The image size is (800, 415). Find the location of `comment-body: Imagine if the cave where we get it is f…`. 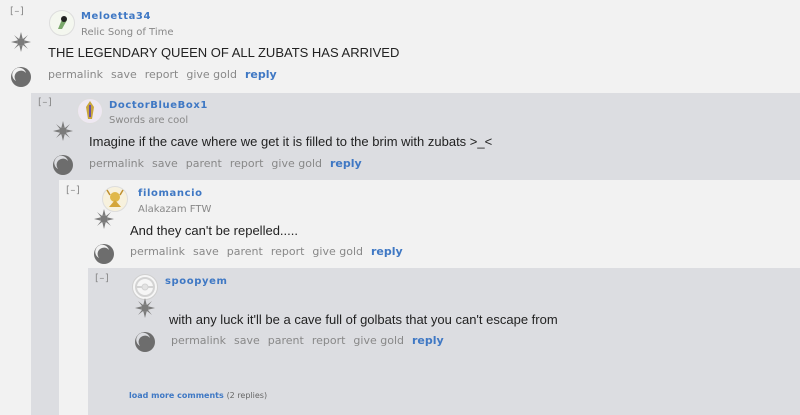

comment-body: Imagine if the cave where we get it is f… is located at coordinates (291, 141).